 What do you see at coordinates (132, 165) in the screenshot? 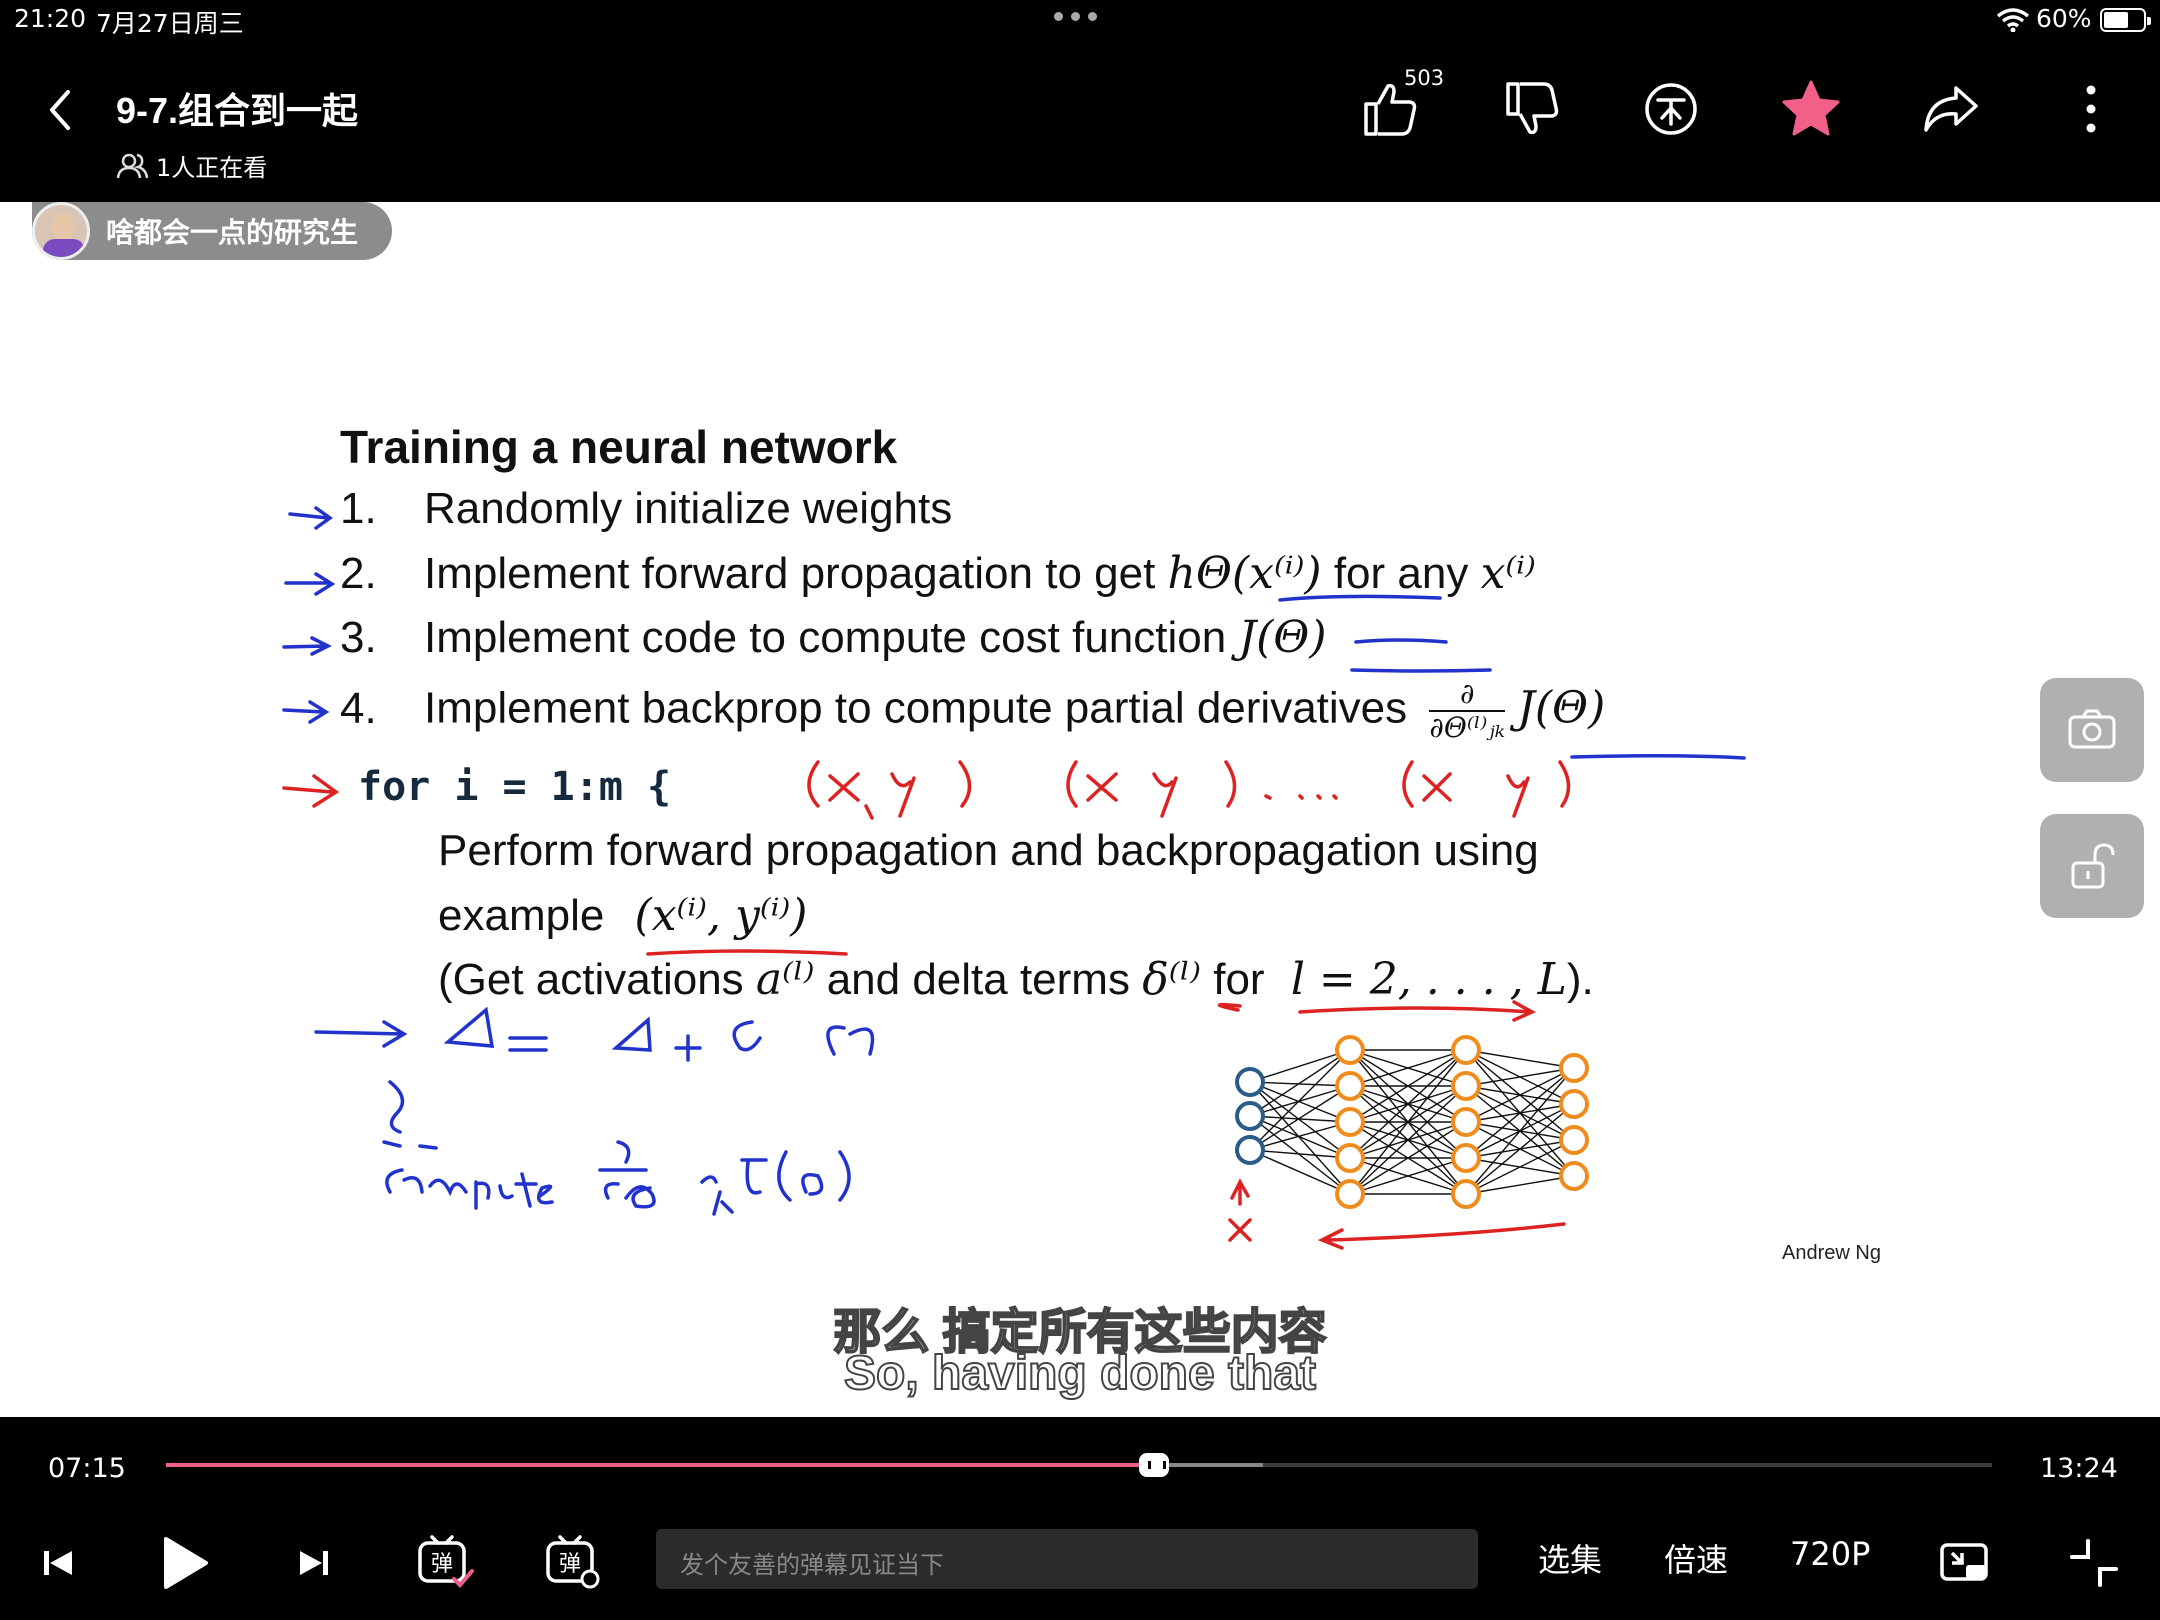
I see `people-icon` at bounding box center [132, 165].